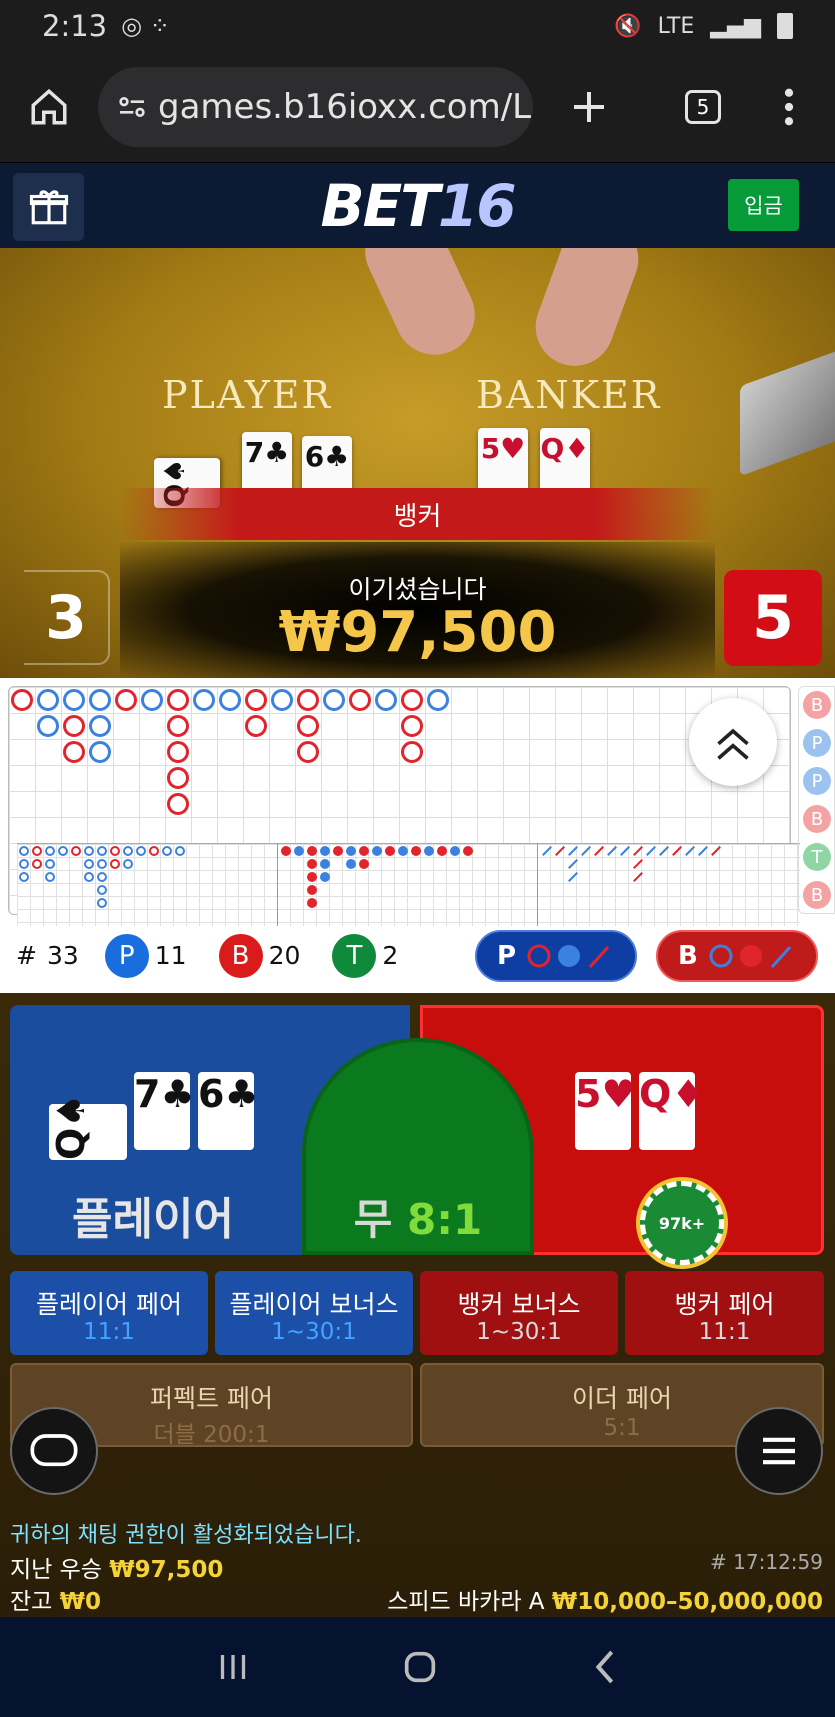  Describe the element at coordinates (284, 955) in the screenshot. I see `banker-count: 20` at that location.